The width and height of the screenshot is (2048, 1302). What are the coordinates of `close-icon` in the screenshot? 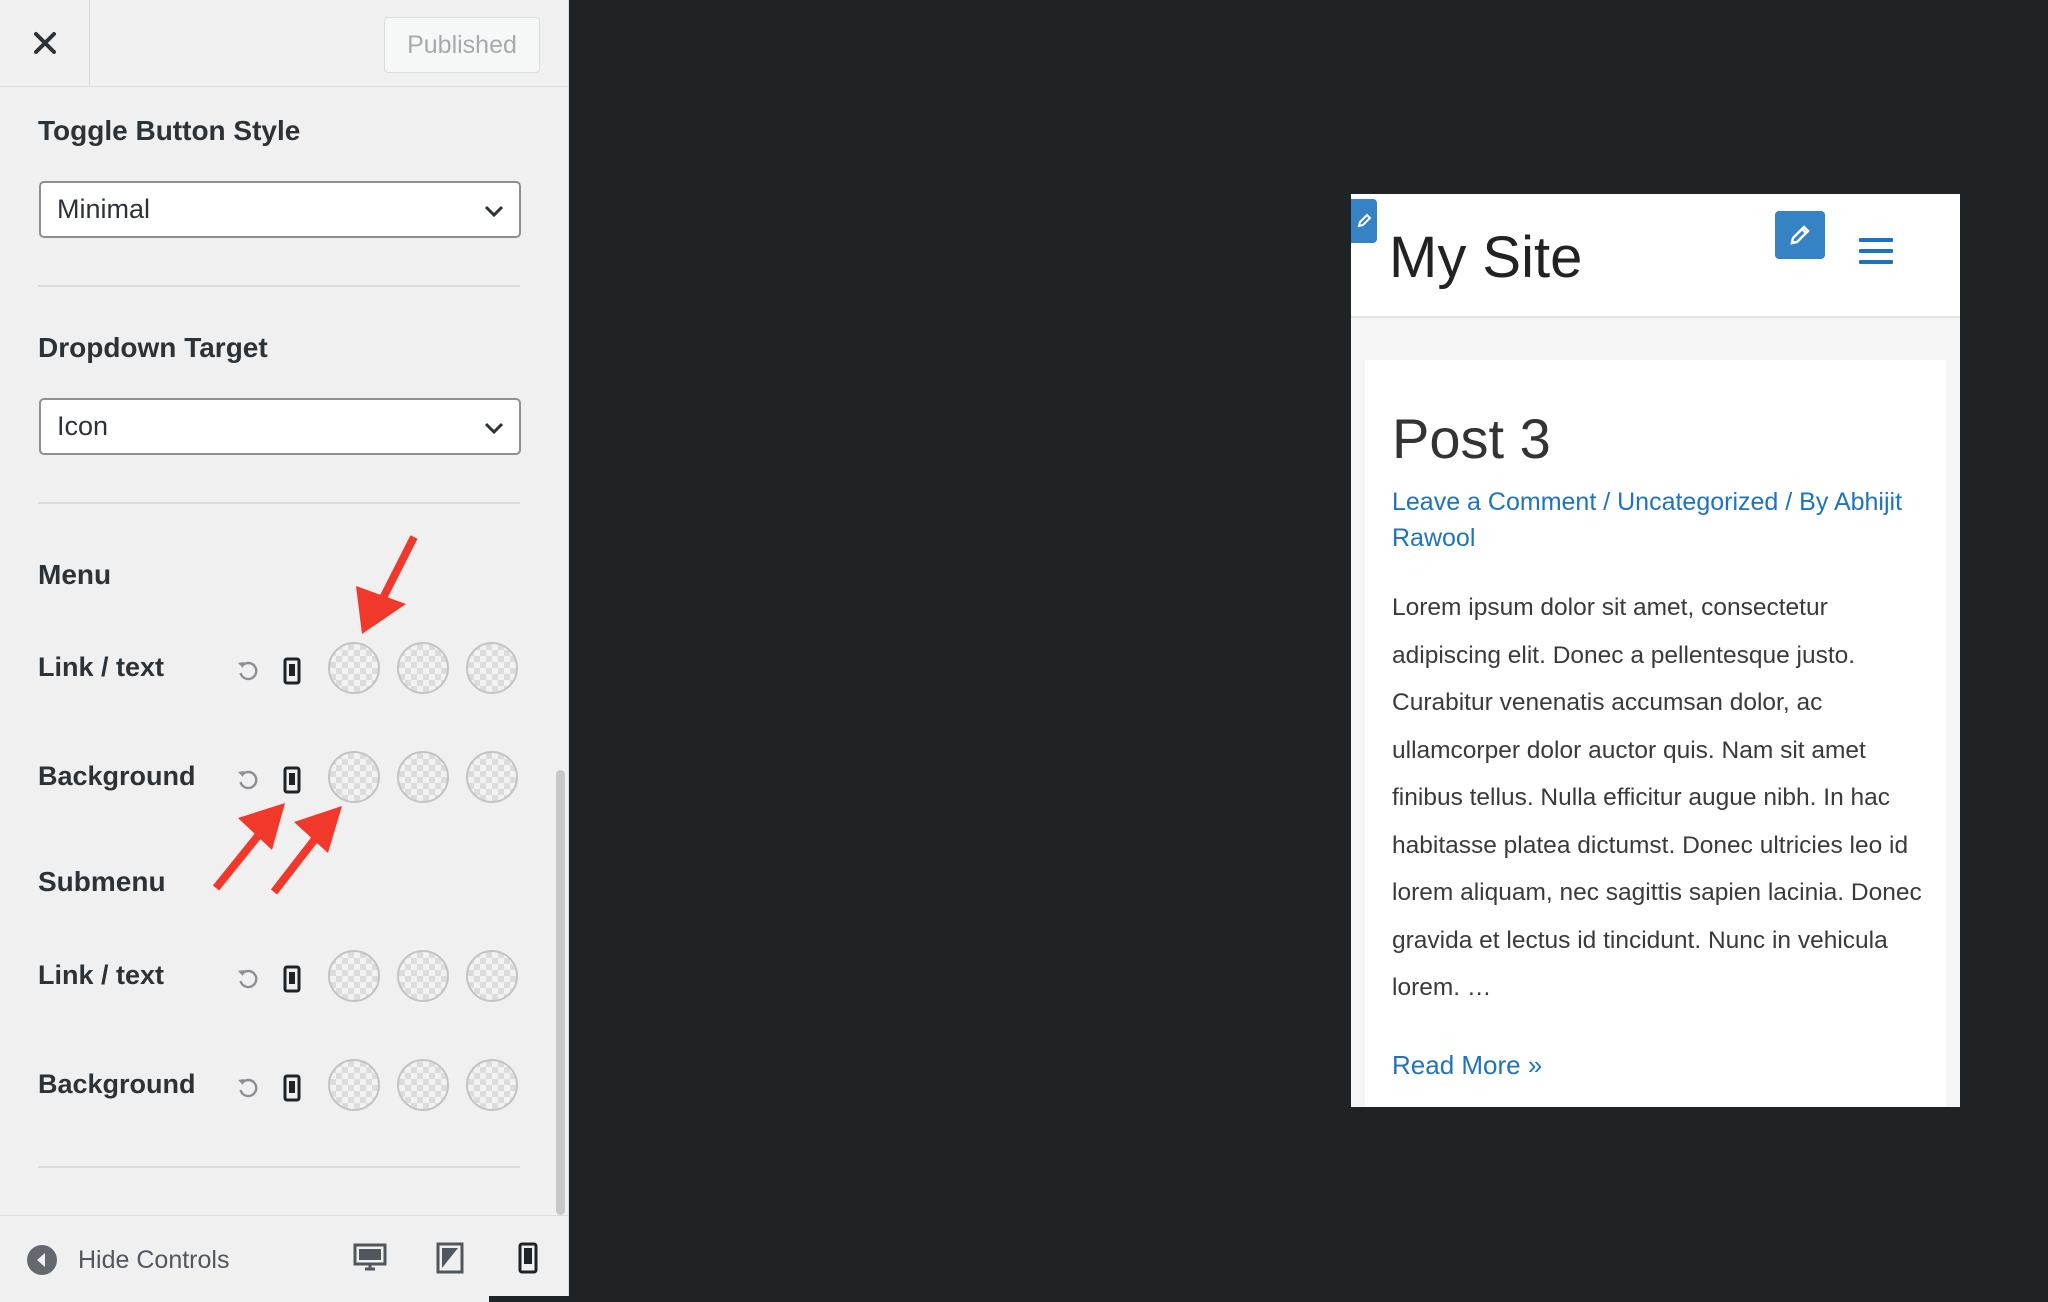 It's located at (44, 43).